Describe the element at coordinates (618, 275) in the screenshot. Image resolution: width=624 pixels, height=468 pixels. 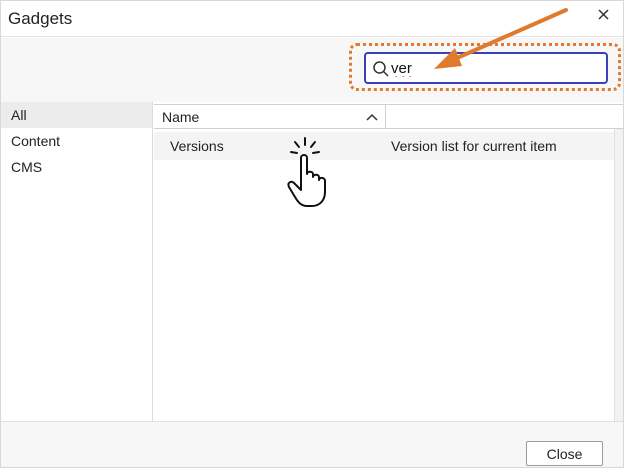
I see `vertical-scrollbar` at that location.